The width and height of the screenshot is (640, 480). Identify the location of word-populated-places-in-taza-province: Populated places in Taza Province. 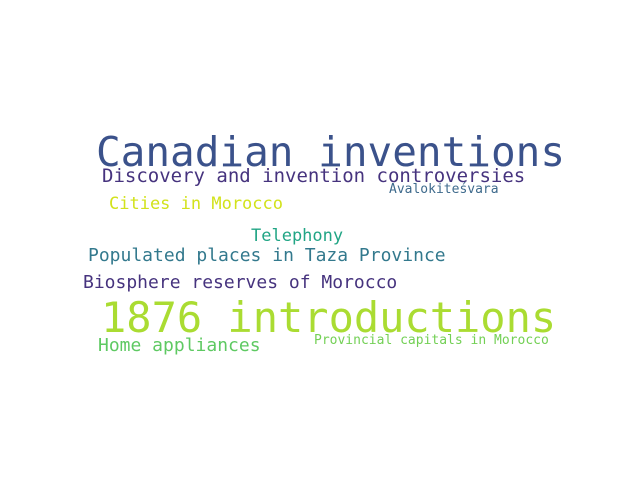
(267, 255).